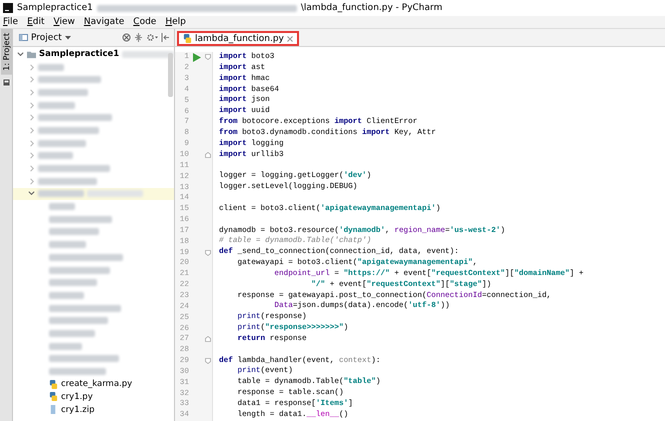  I want to click on editor-tab: lambda_function.py, so click(238, 38).